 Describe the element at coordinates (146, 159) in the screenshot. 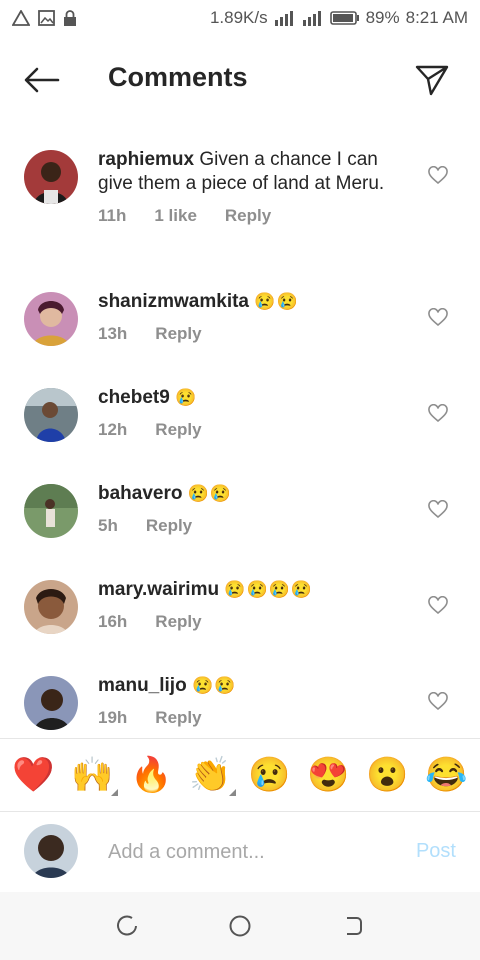

I see `comment-username: raphiemux` at that location.